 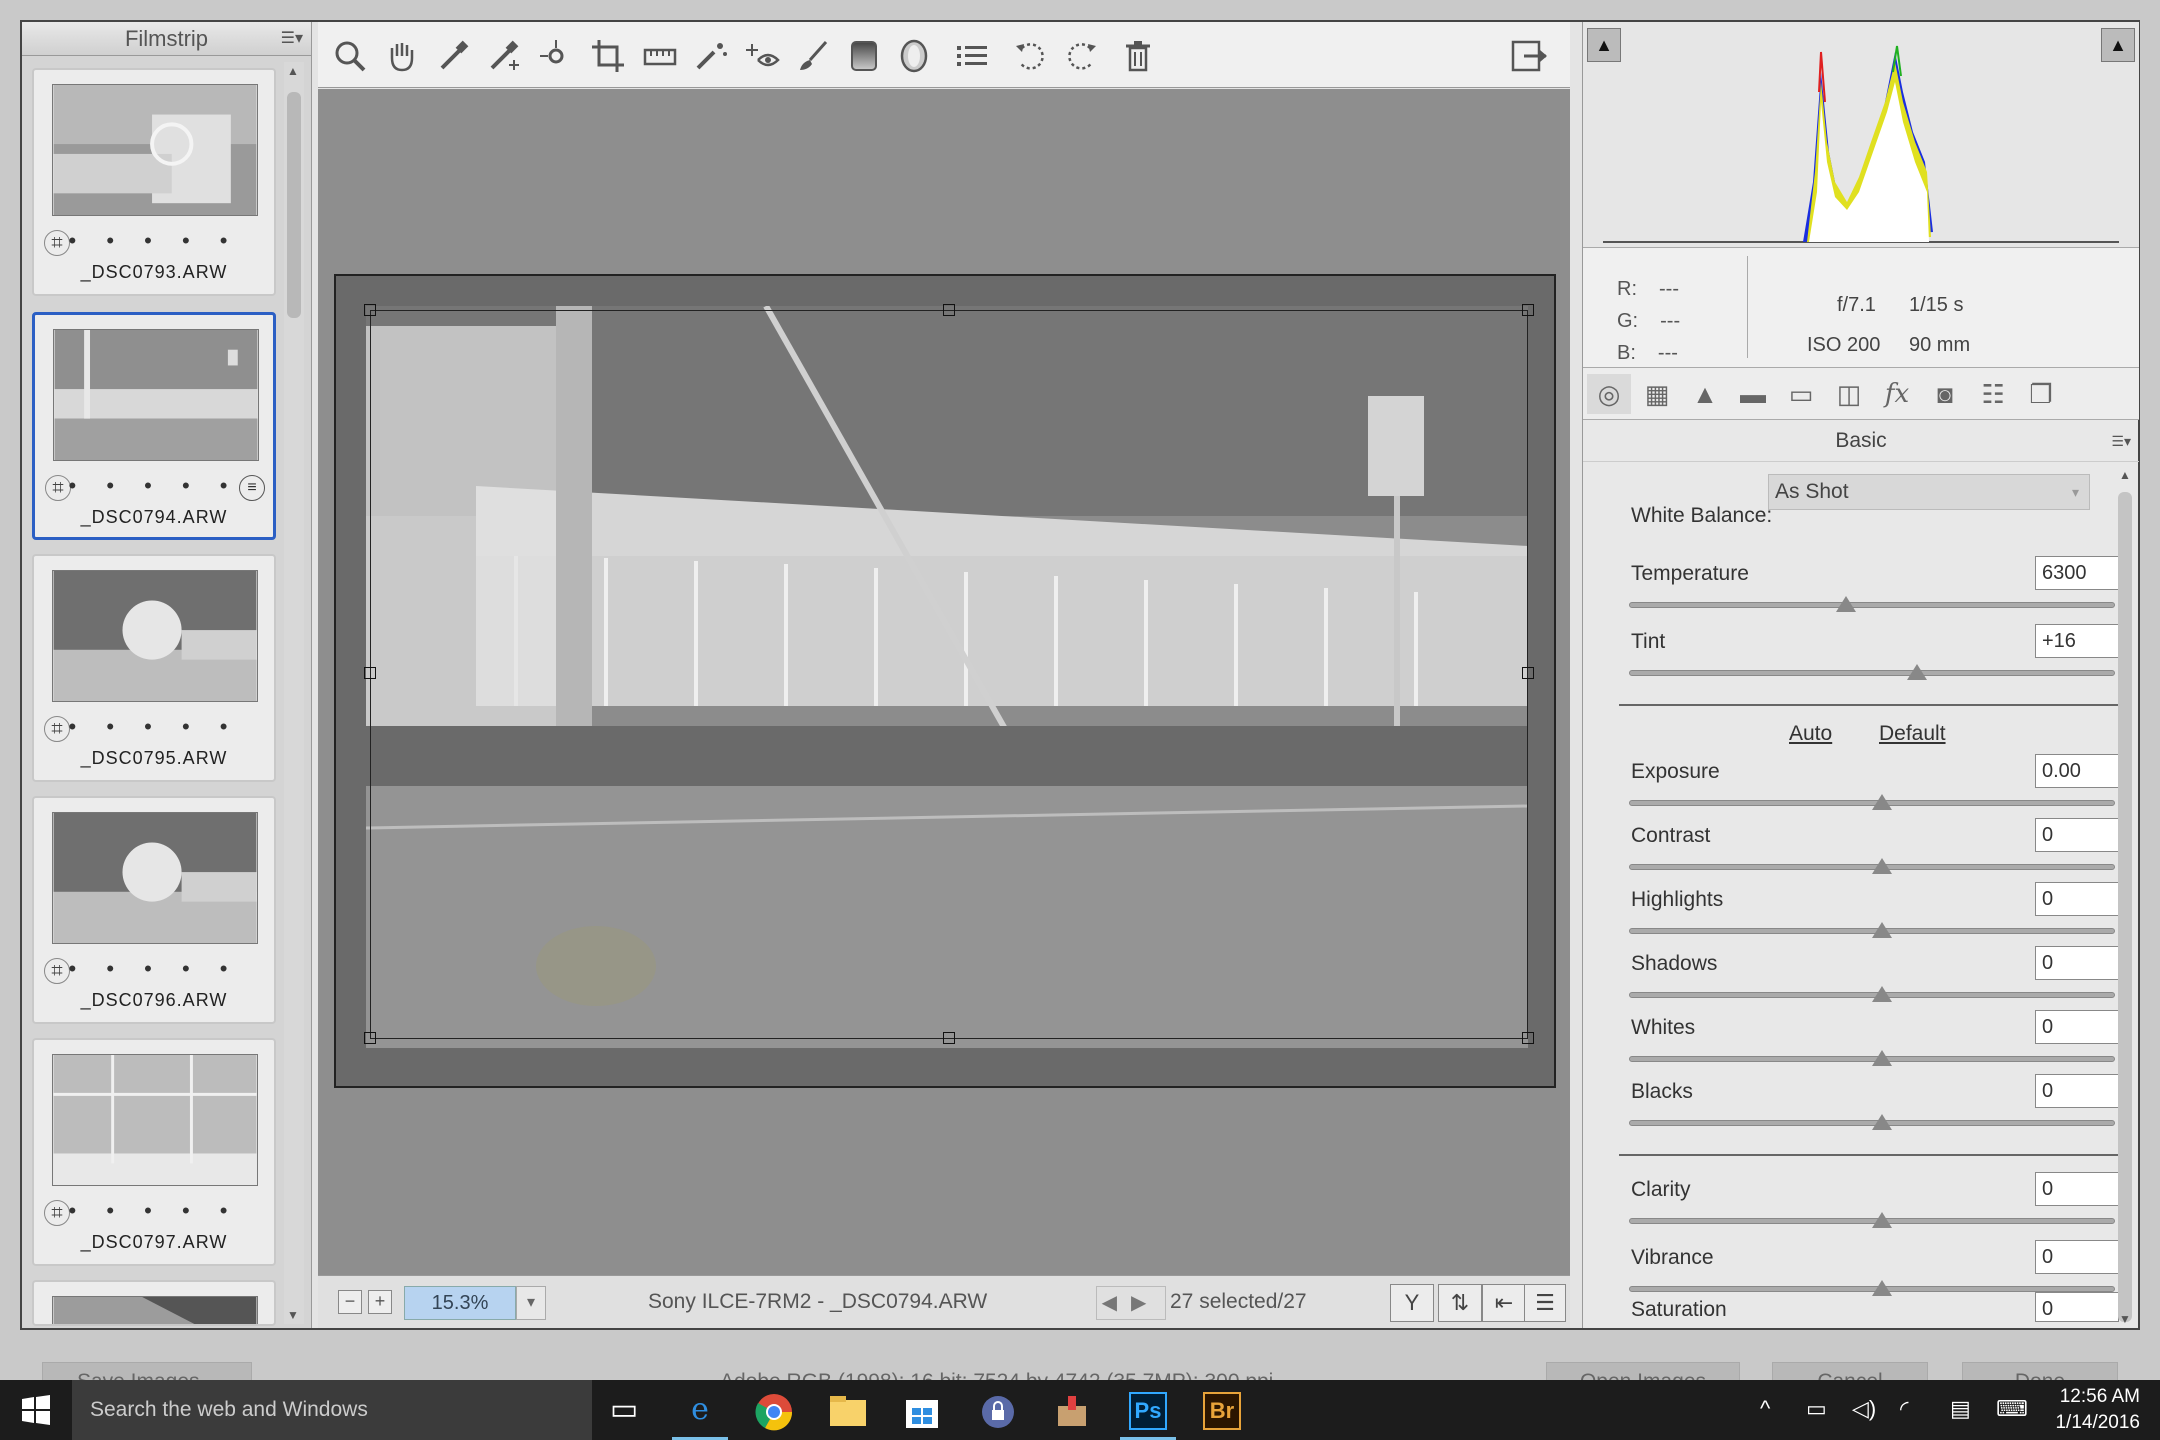 What do you see at coordinates (402, 56) in the screenshot?
I see `hand-tool-icon` at bounding box center [402, 56].